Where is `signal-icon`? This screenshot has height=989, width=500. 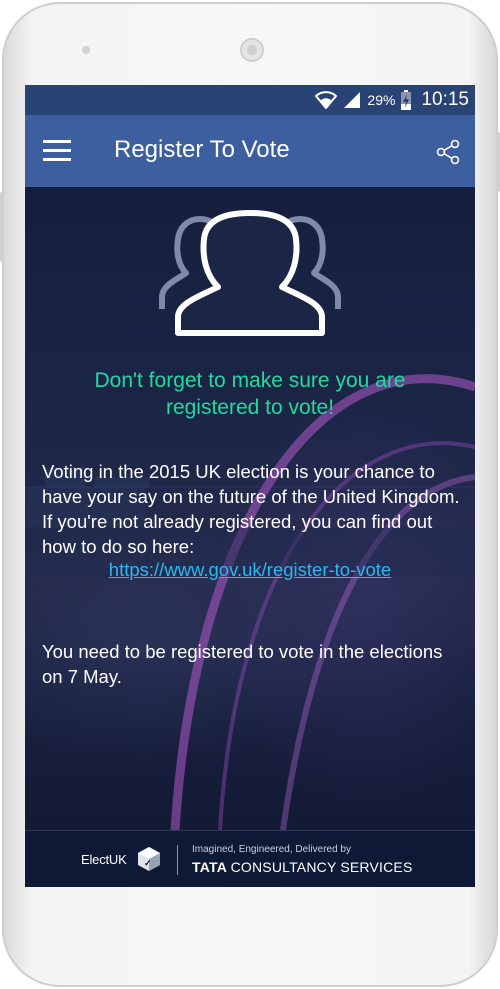 signal-icon is located at coordinates (352, 100).